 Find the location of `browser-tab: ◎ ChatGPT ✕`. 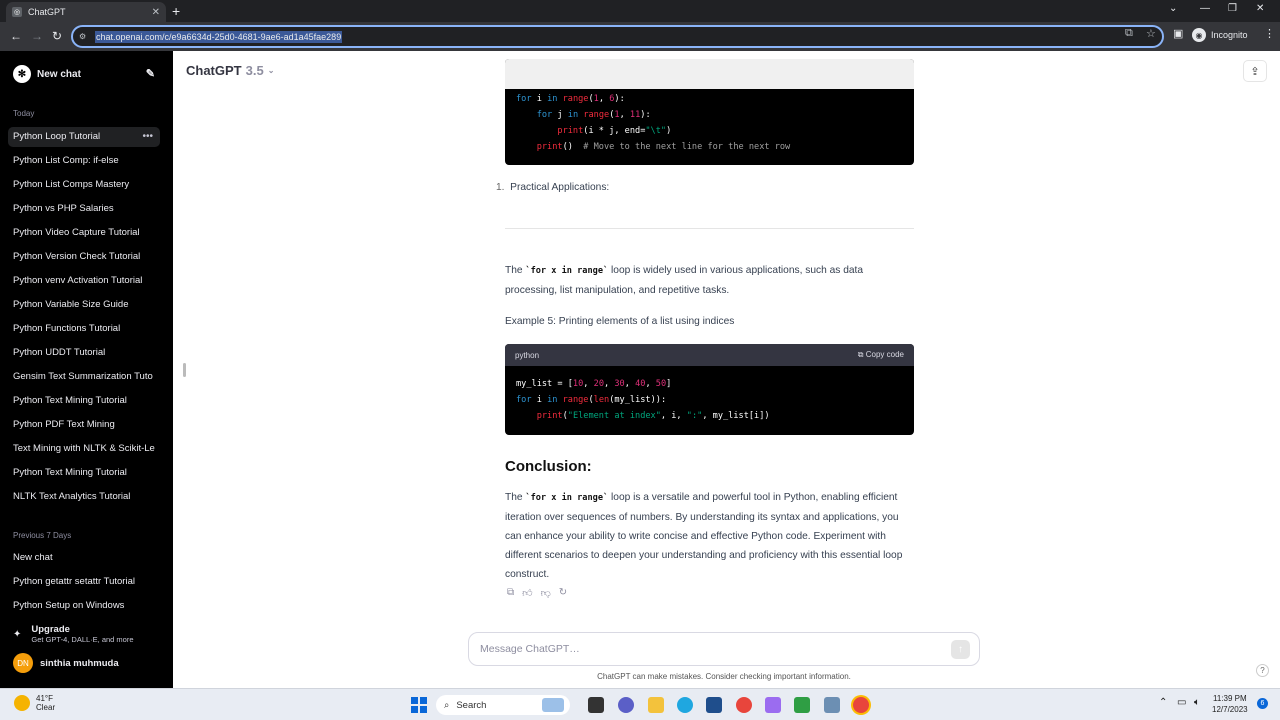

browser-tab: ◎ ChatGPT ✕ is located at coordinates (86, 12).